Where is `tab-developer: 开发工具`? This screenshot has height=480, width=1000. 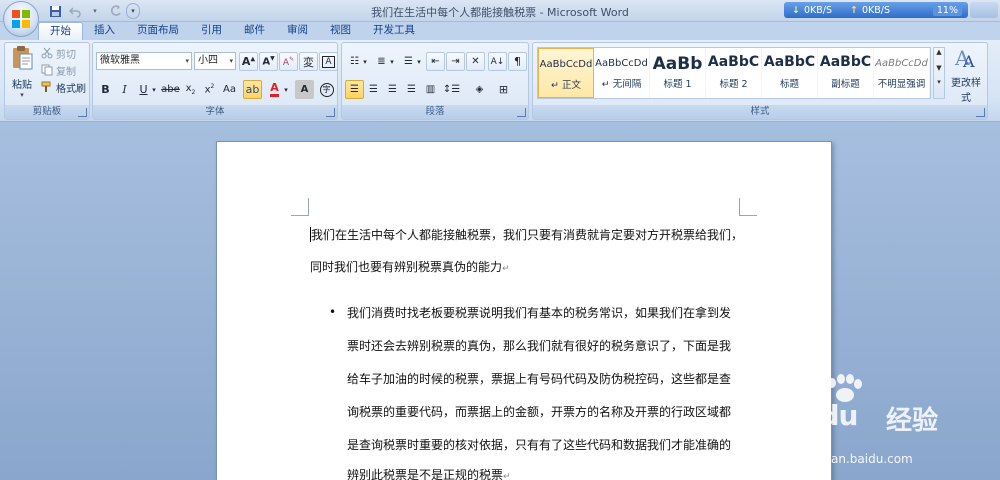 tab-developer: 开发工具 is located at coordinates (394, 31).